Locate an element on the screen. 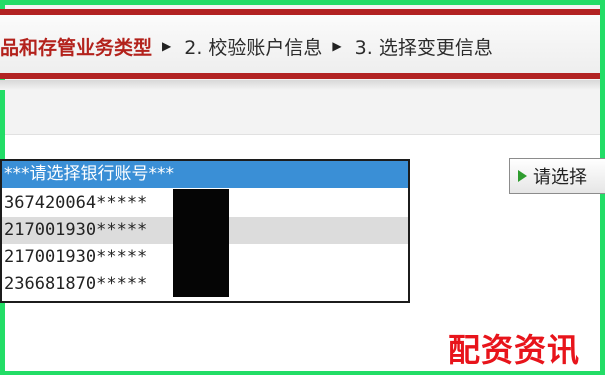  banner-shadow is located at coordinates (300, 85).